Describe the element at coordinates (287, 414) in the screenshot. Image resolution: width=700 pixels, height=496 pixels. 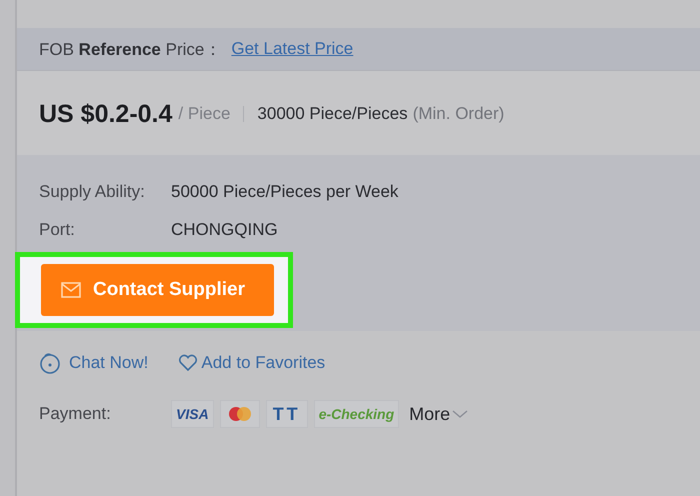
I see `payment-method-logo: TT` at that location.